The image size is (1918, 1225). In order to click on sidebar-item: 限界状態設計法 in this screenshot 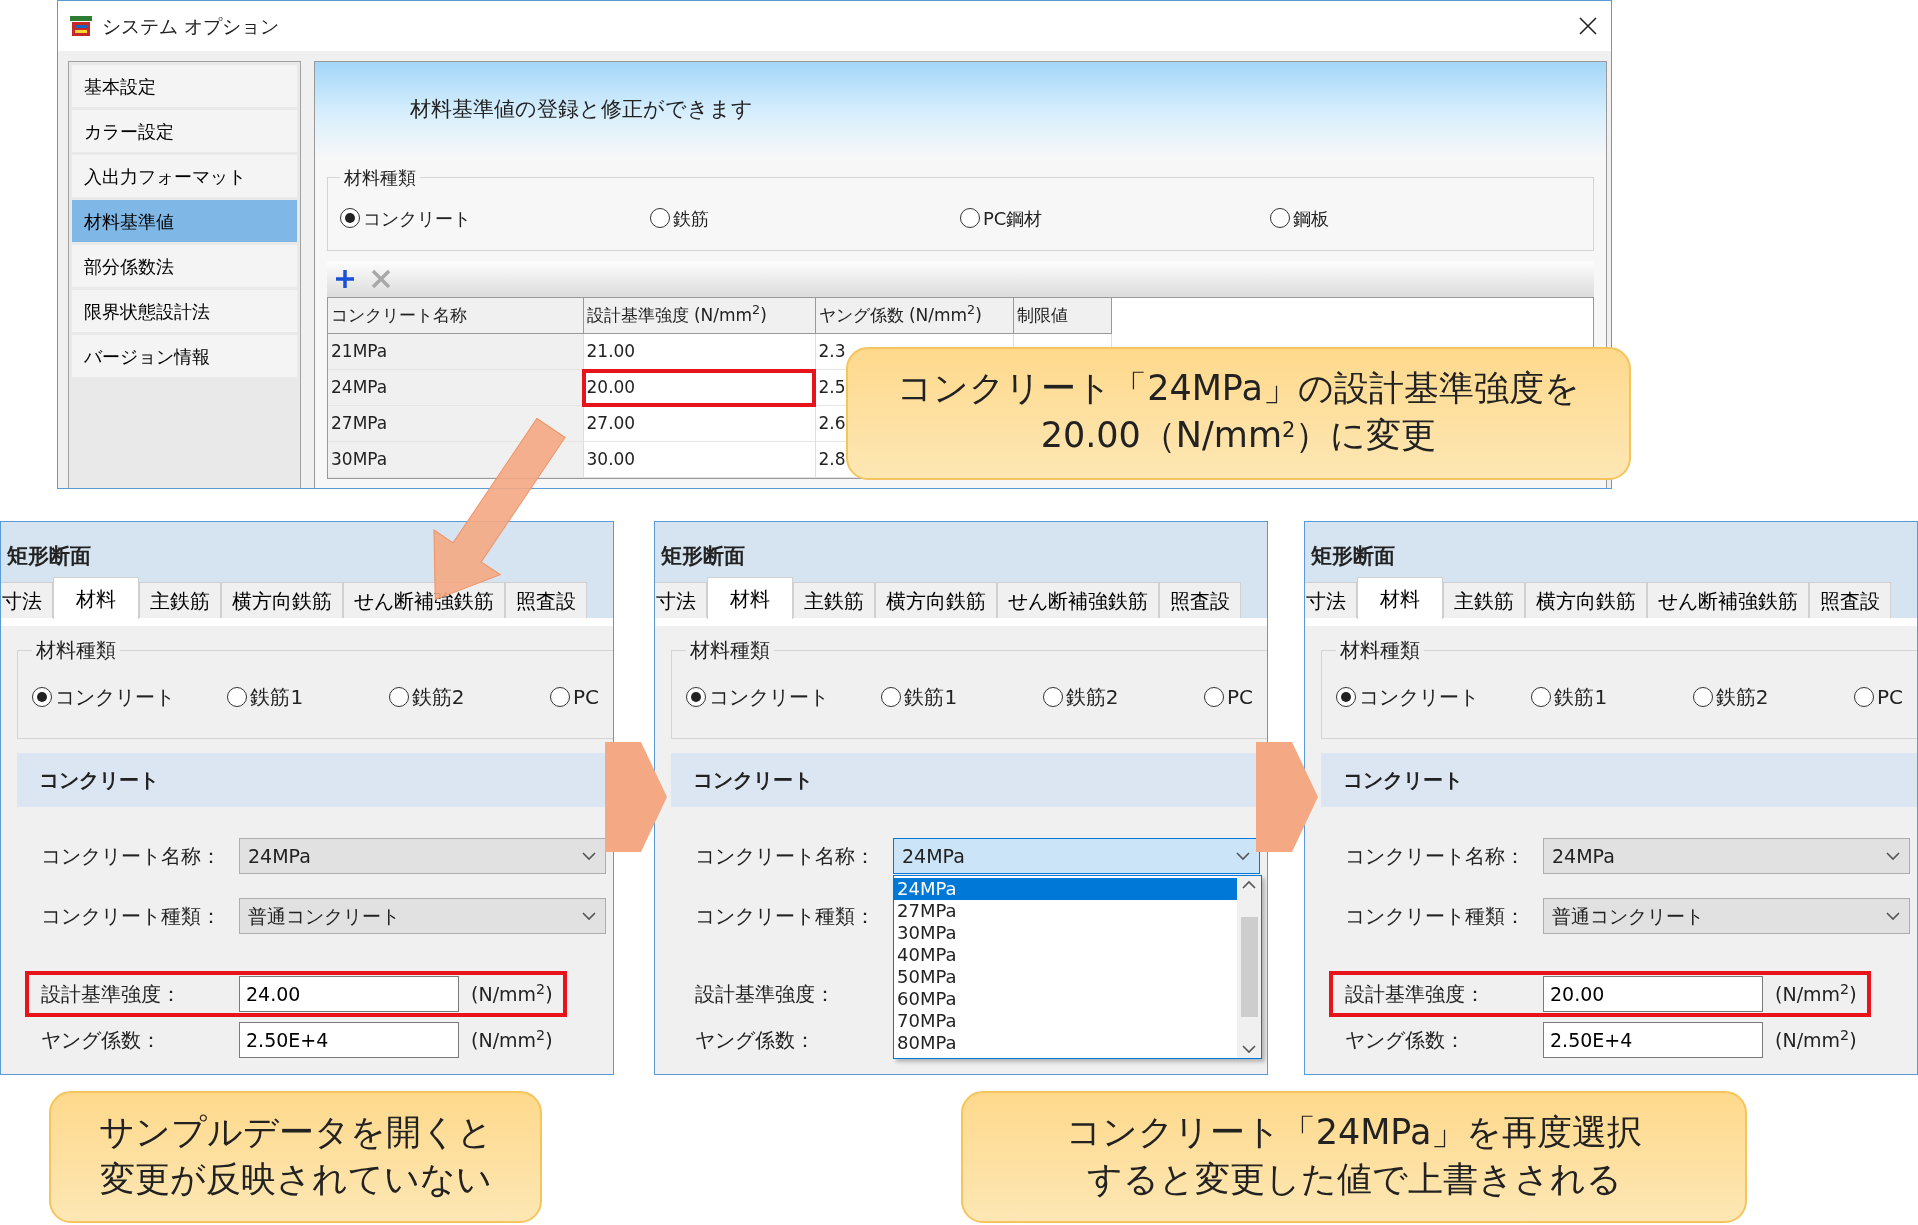, I will do `click(184, 311)`.